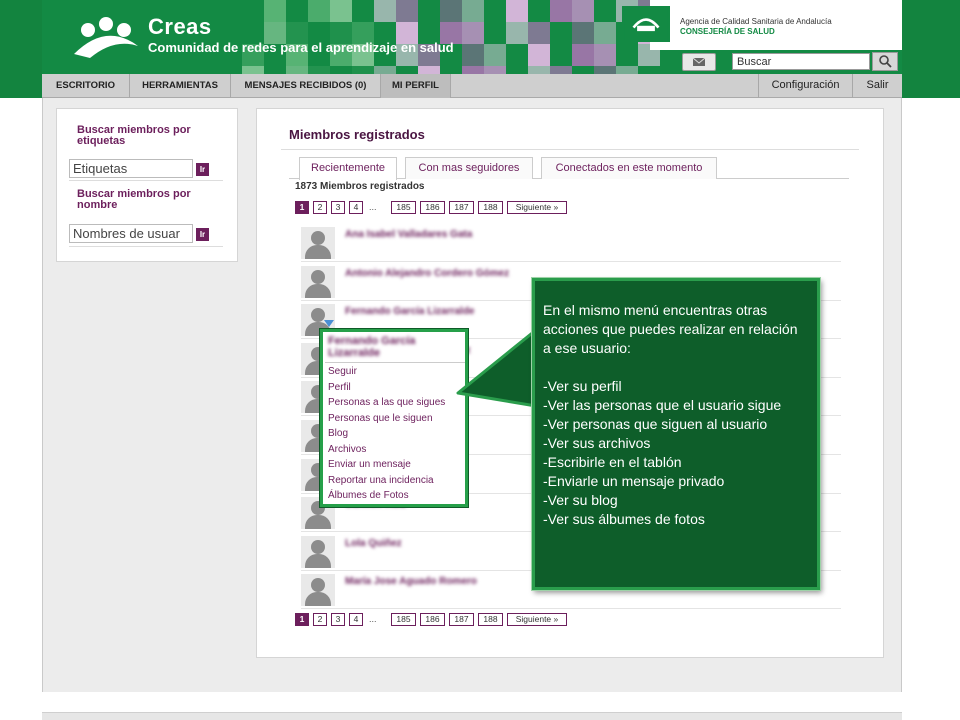 The height and width of the screenshot is (720, 960). What do you see at coordinates (380, 418) in the screenshot?
I see `menu-item: Personas que le siguen` at bounding box center [380, 418].